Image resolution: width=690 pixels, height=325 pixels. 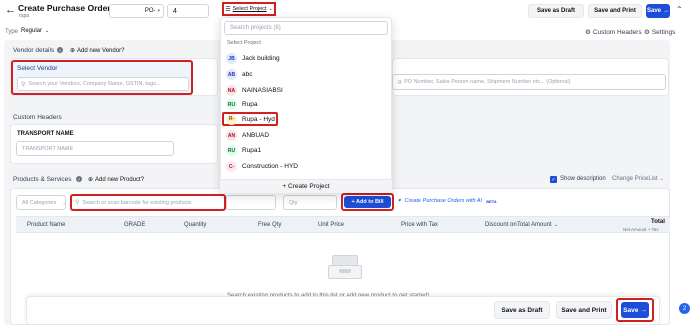 I want to click on page-subtitle: rupa, so click(x=24, y=16).